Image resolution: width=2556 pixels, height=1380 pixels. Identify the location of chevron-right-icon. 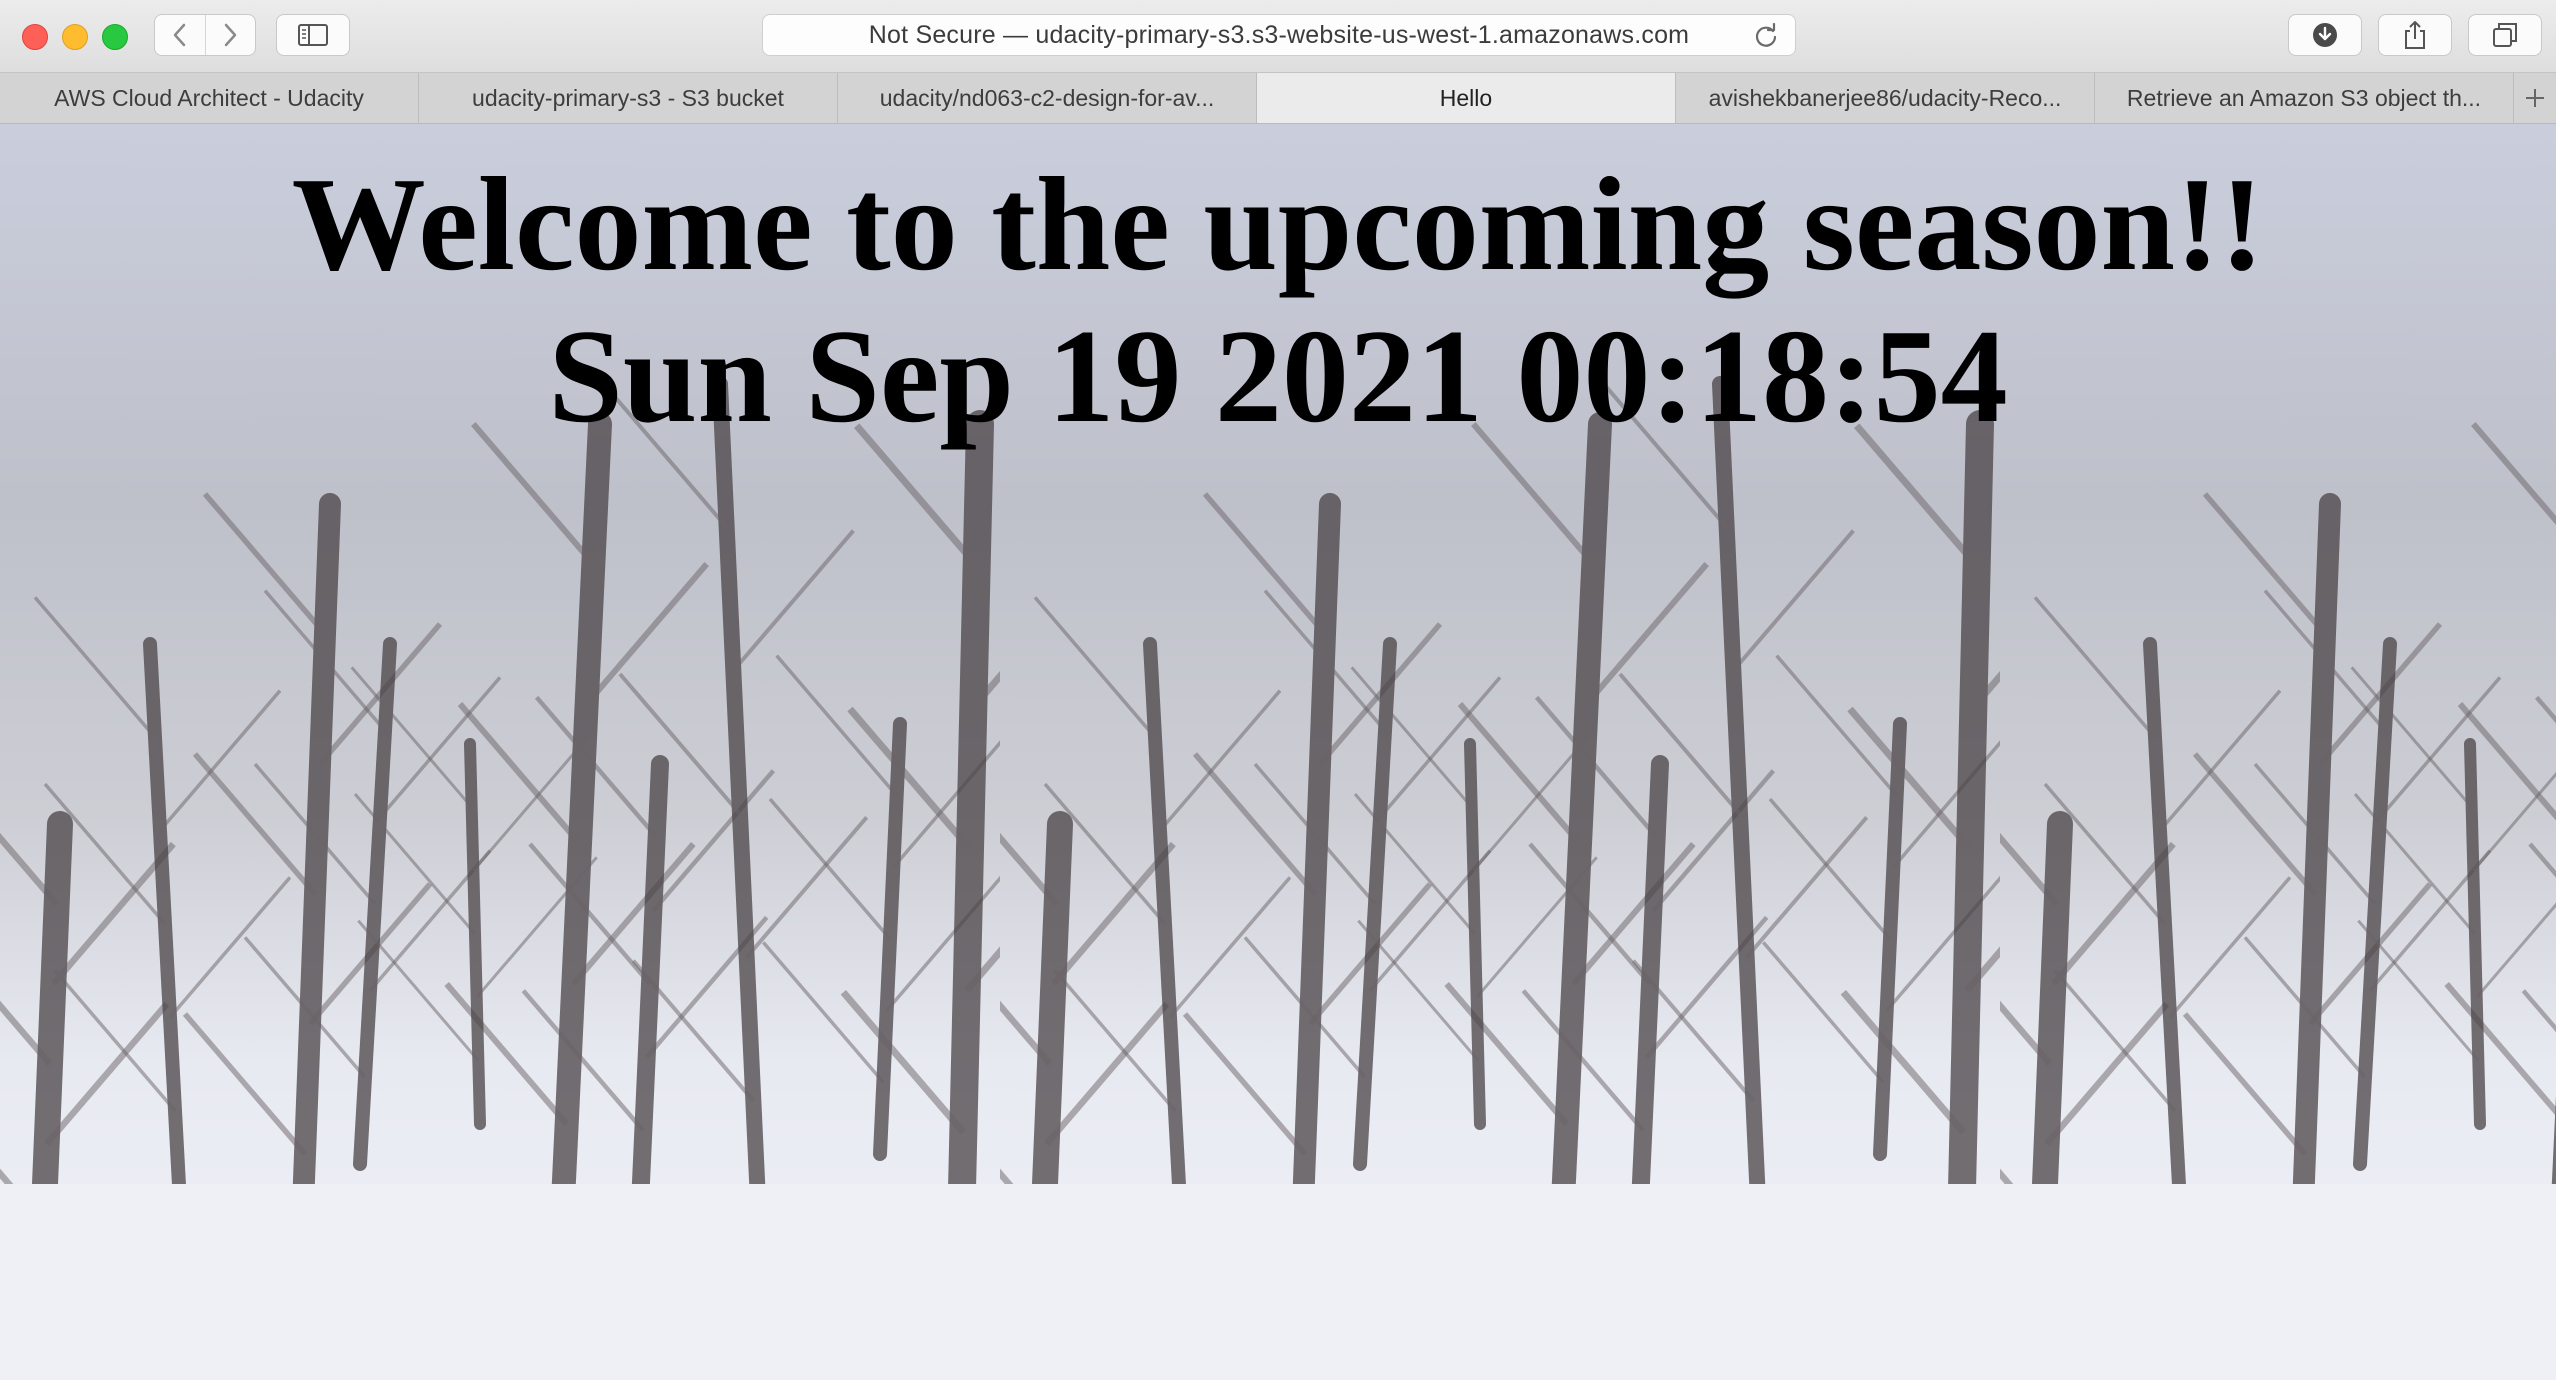
(231, 35).